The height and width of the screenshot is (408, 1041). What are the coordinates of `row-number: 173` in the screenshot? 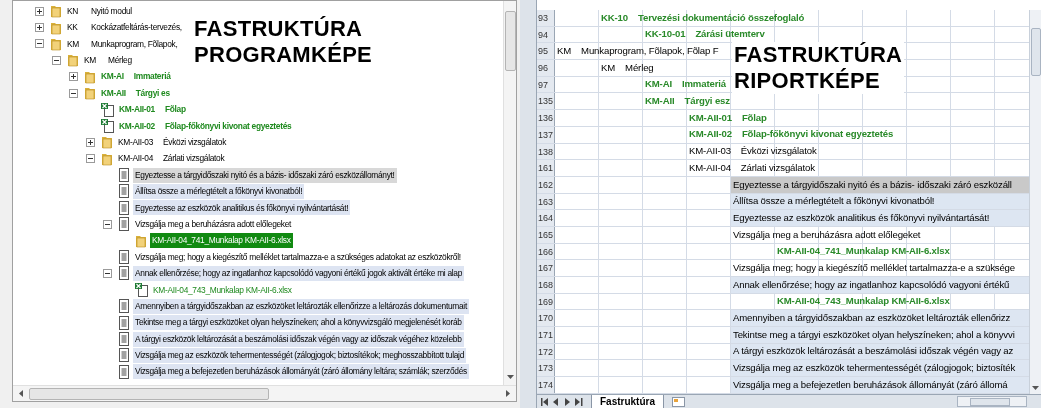 It's located at (546, 368).